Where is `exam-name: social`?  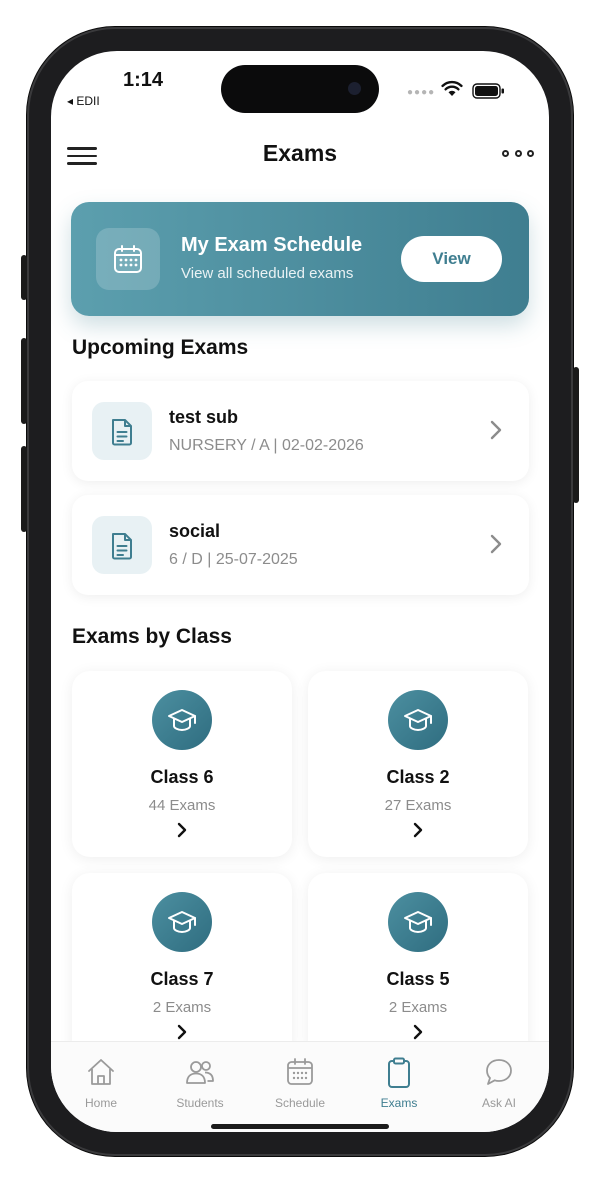 exam-name: social is located at coordinates (195, 531).